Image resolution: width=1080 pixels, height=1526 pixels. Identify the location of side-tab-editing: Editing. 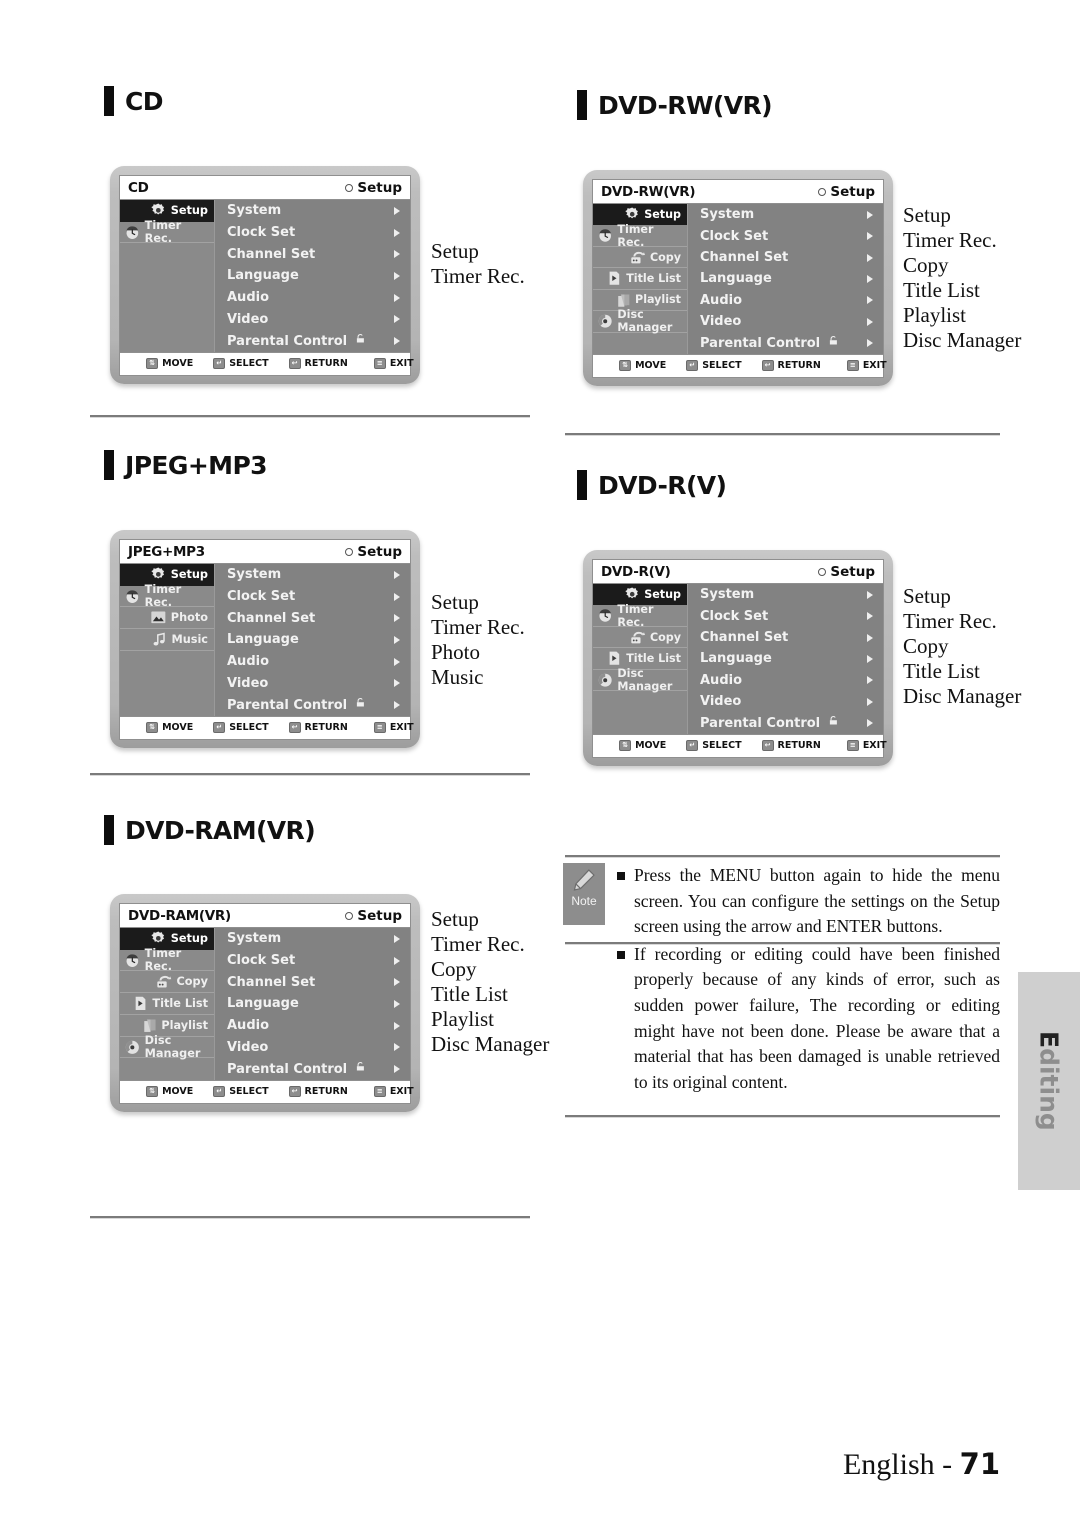
(1049, 1081).